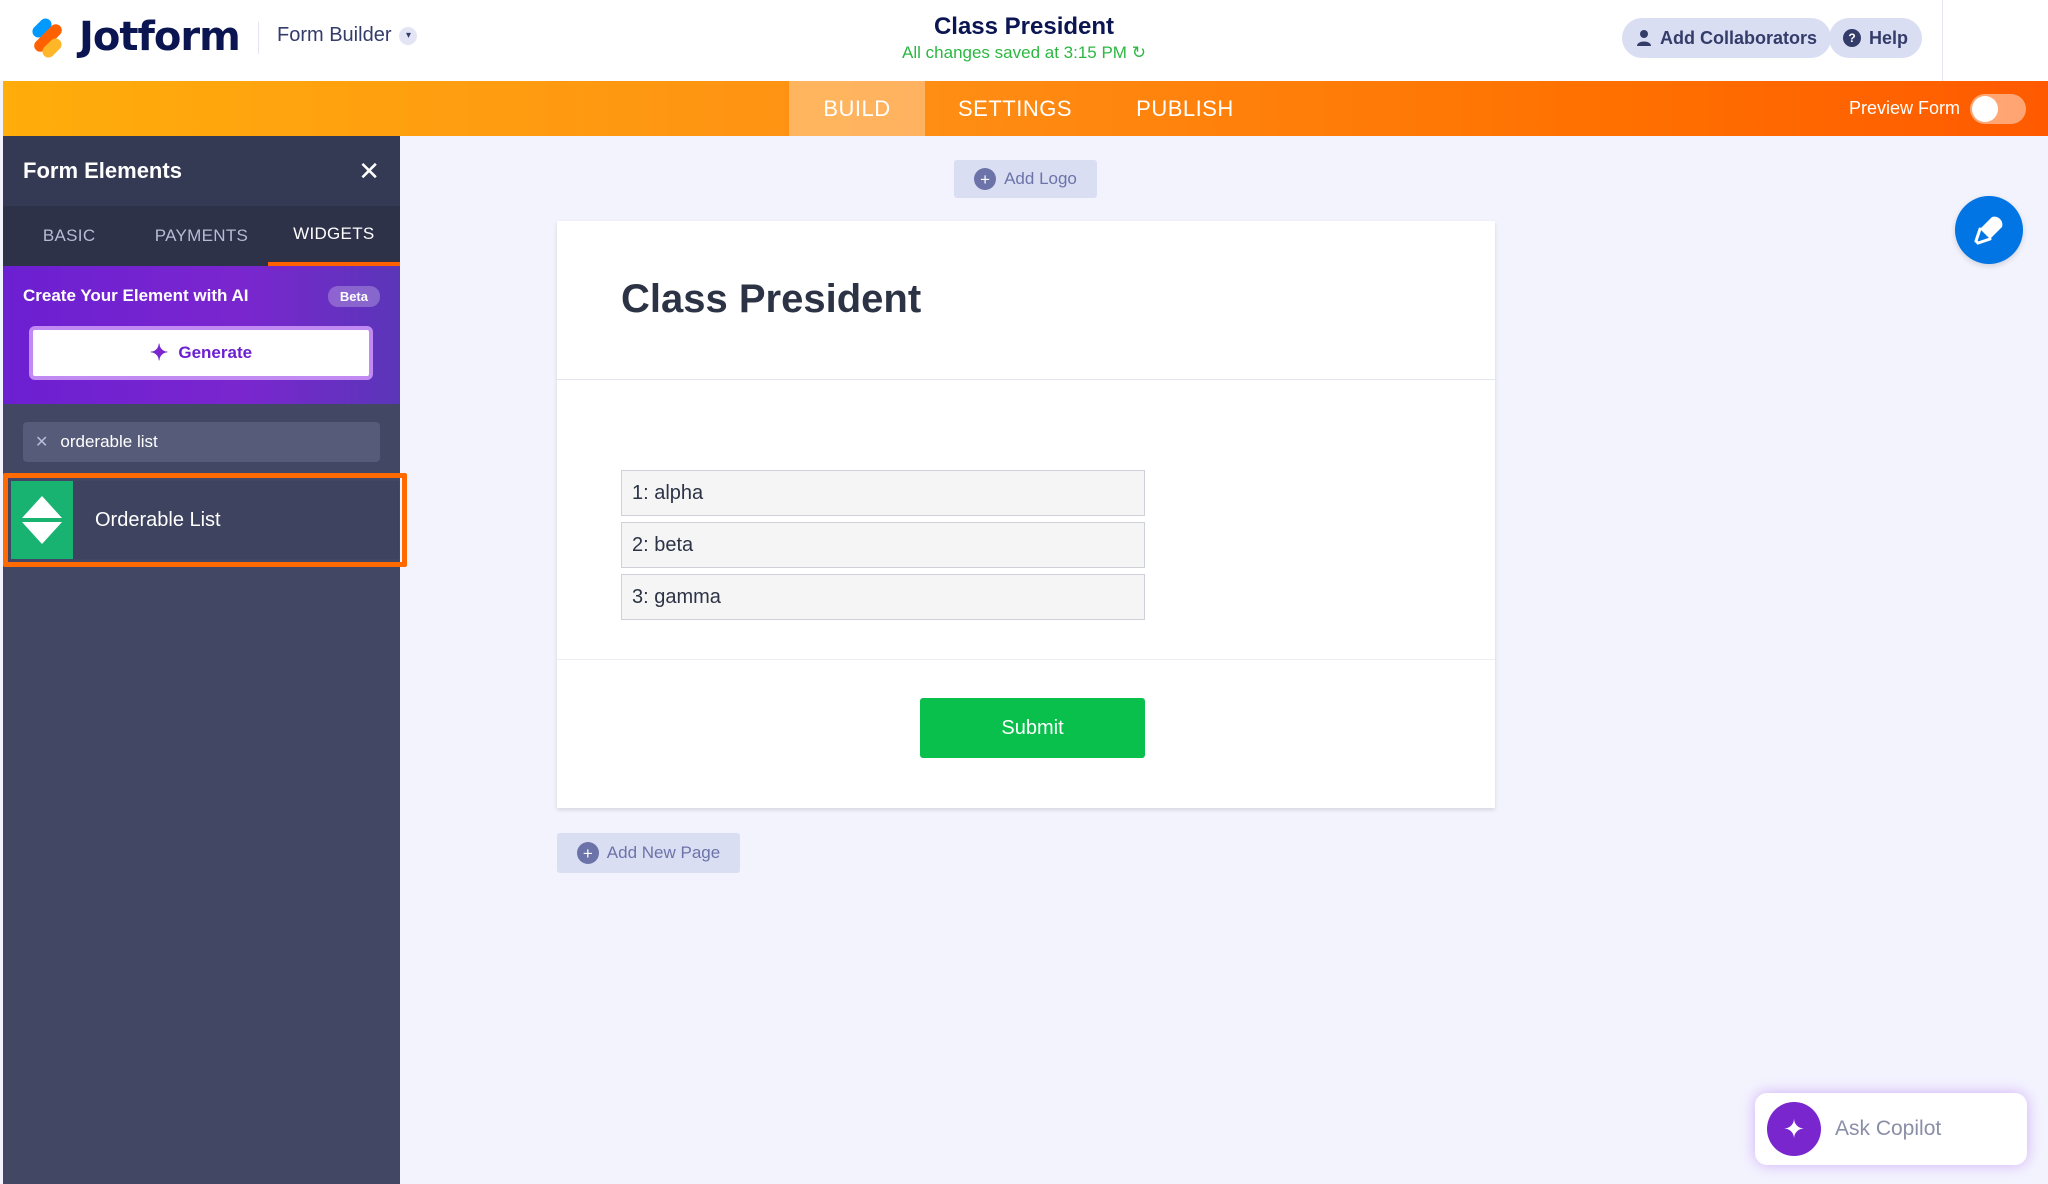 This screenshot has height=1184, width=2048. What do you see at coordinates (215, 352) in the screenshot?
I see `generate-label: Generate` at bounding box center [215, 352].